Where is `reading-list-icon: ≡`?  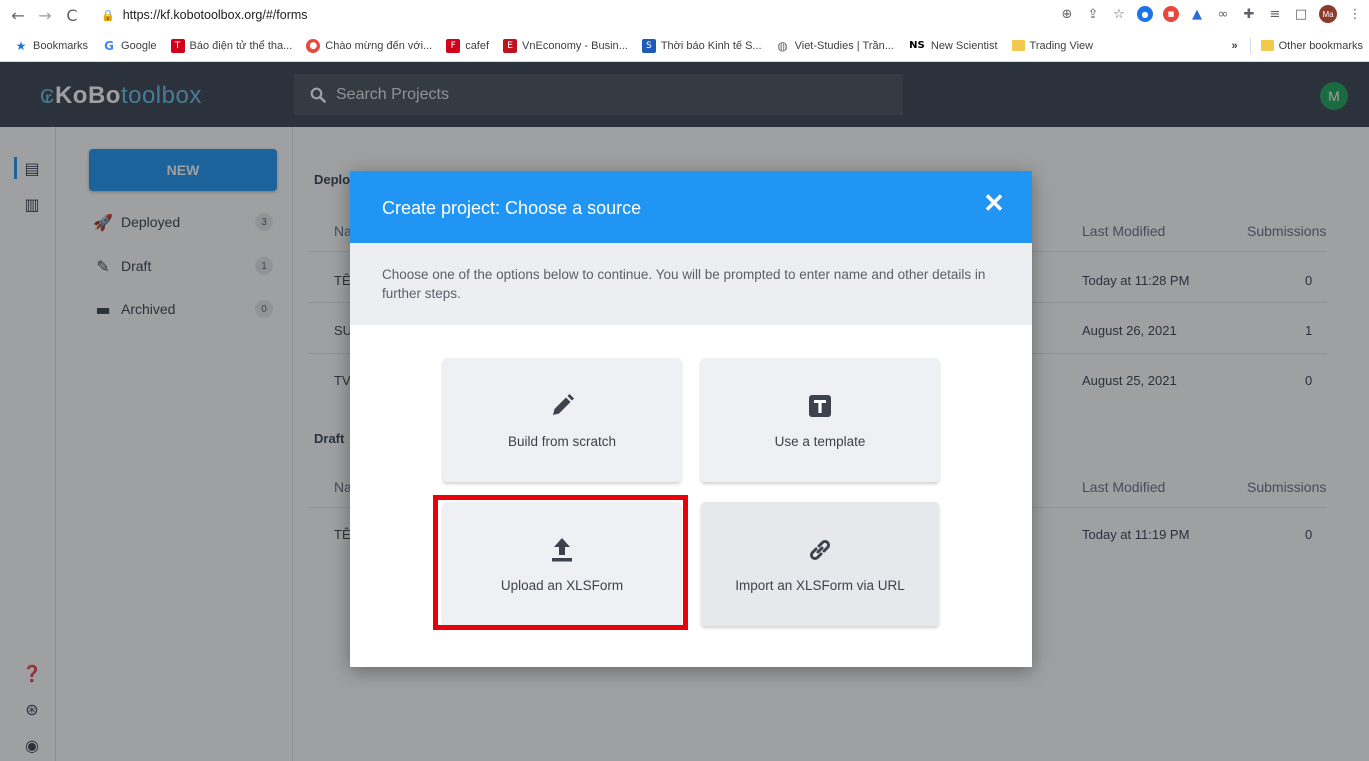 reading-list-icon: ≡ is located at coordinates (1275, 14).